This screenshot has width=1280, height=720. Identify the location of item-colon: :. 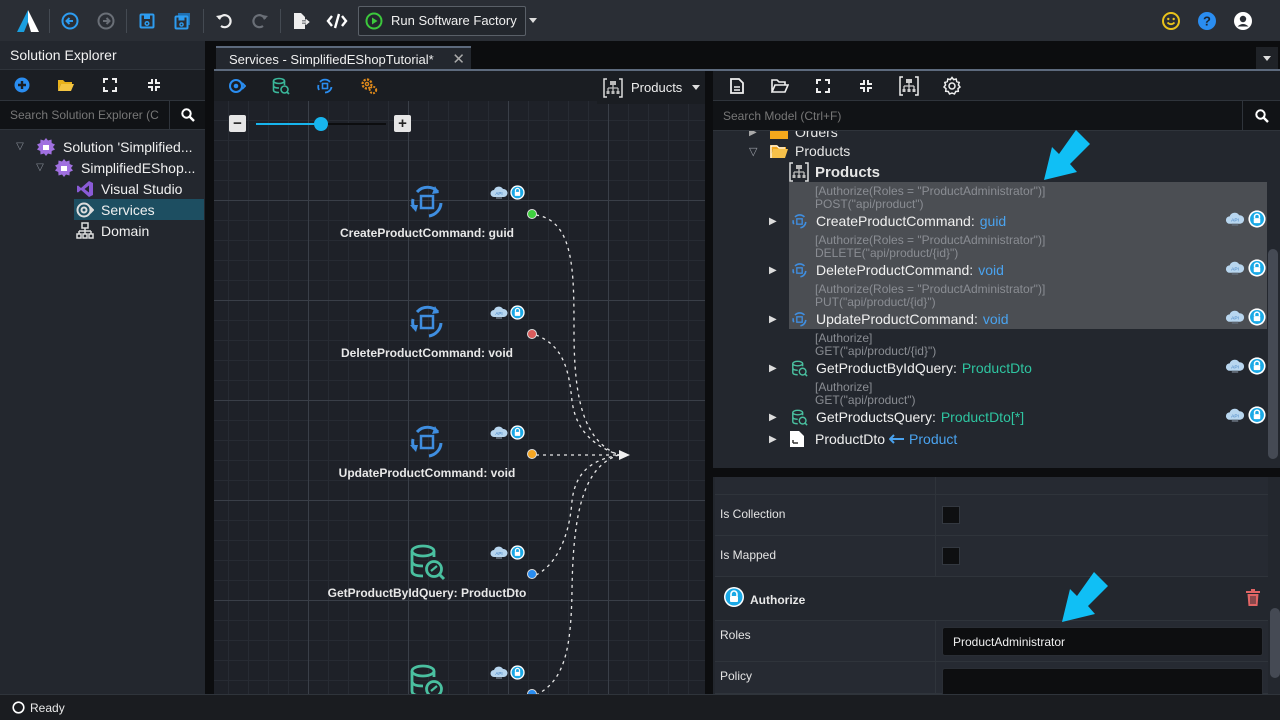
(933, 417).